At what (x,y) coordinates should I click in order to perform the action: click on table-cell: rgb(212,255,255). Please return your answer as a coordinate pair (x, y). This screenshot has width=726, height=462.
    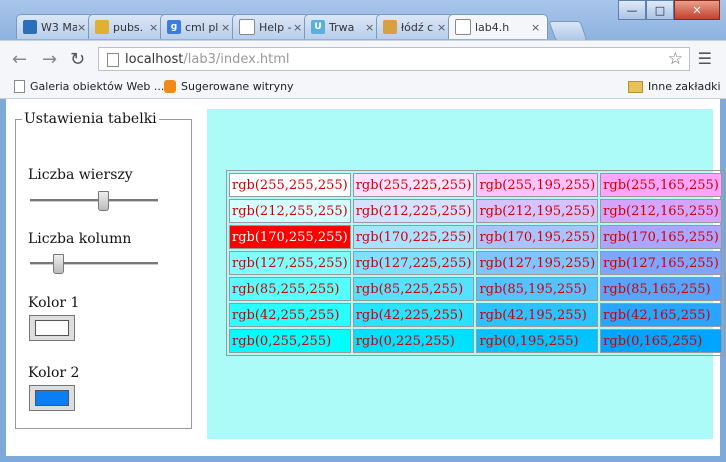
    Looking at the image, I should click on (290, 211).